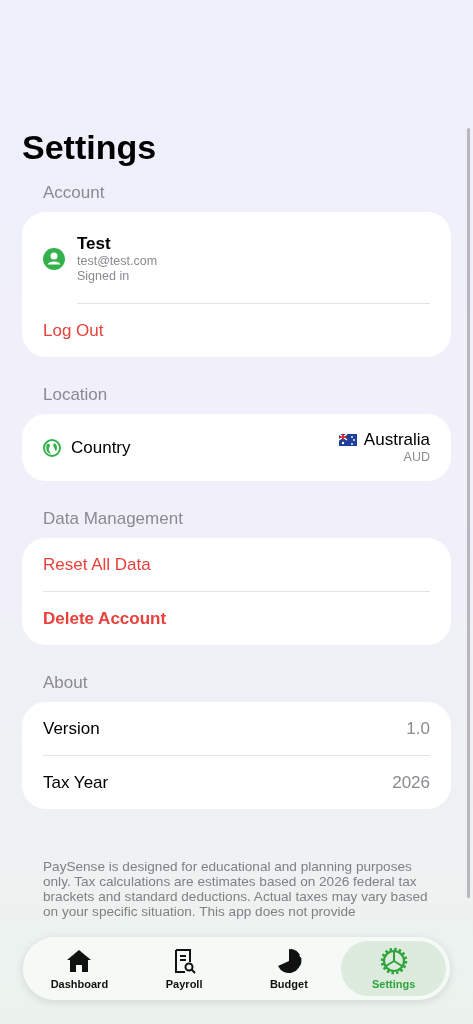 This screenshot has height=1024, width=473. I want to click on action-link: Log Out, so click(73, 330).